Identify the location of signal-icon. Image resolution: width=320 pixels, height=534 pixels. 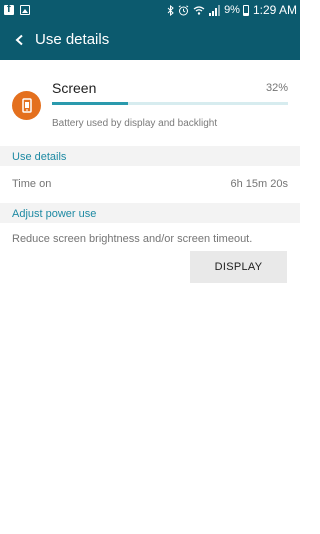
(215, 10).